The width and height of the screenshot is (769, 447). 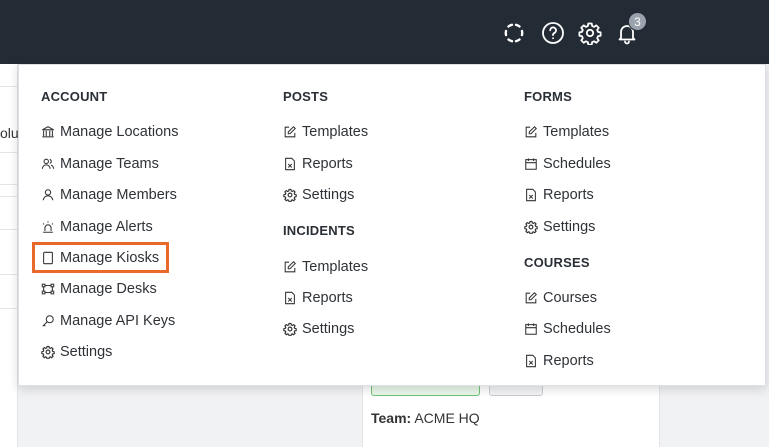 I want to click on user-icon, so click(x=48, y=195).